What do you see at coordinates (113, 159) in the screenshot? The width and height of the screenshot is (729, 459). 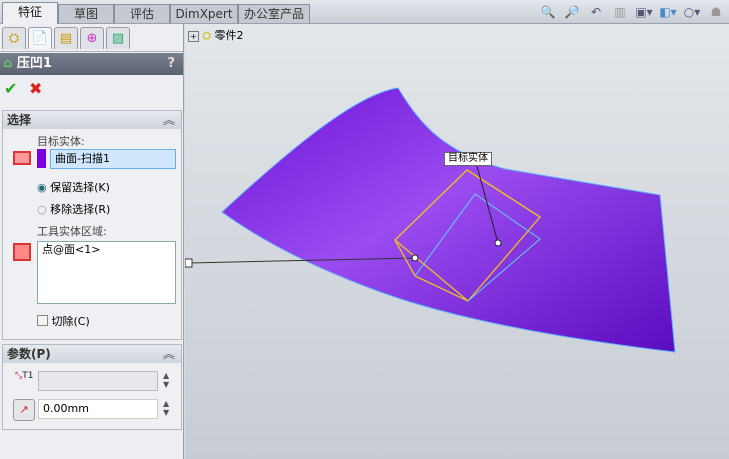 I see `target-body-field: 曲面-扫描1` at bounding box center [113, 159].